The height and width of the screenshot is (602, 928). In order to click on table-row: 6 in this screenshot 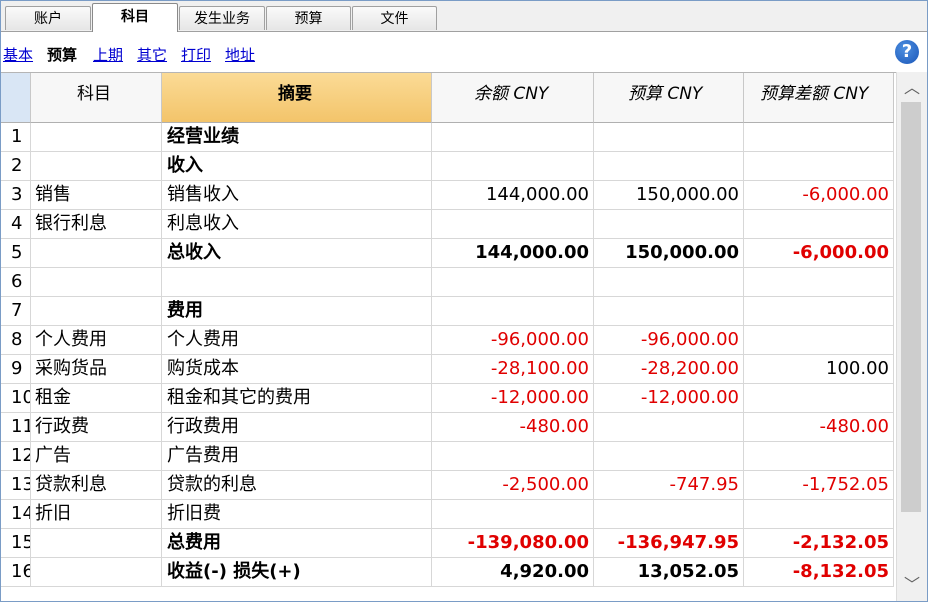, I will do `click(449, 282)`.